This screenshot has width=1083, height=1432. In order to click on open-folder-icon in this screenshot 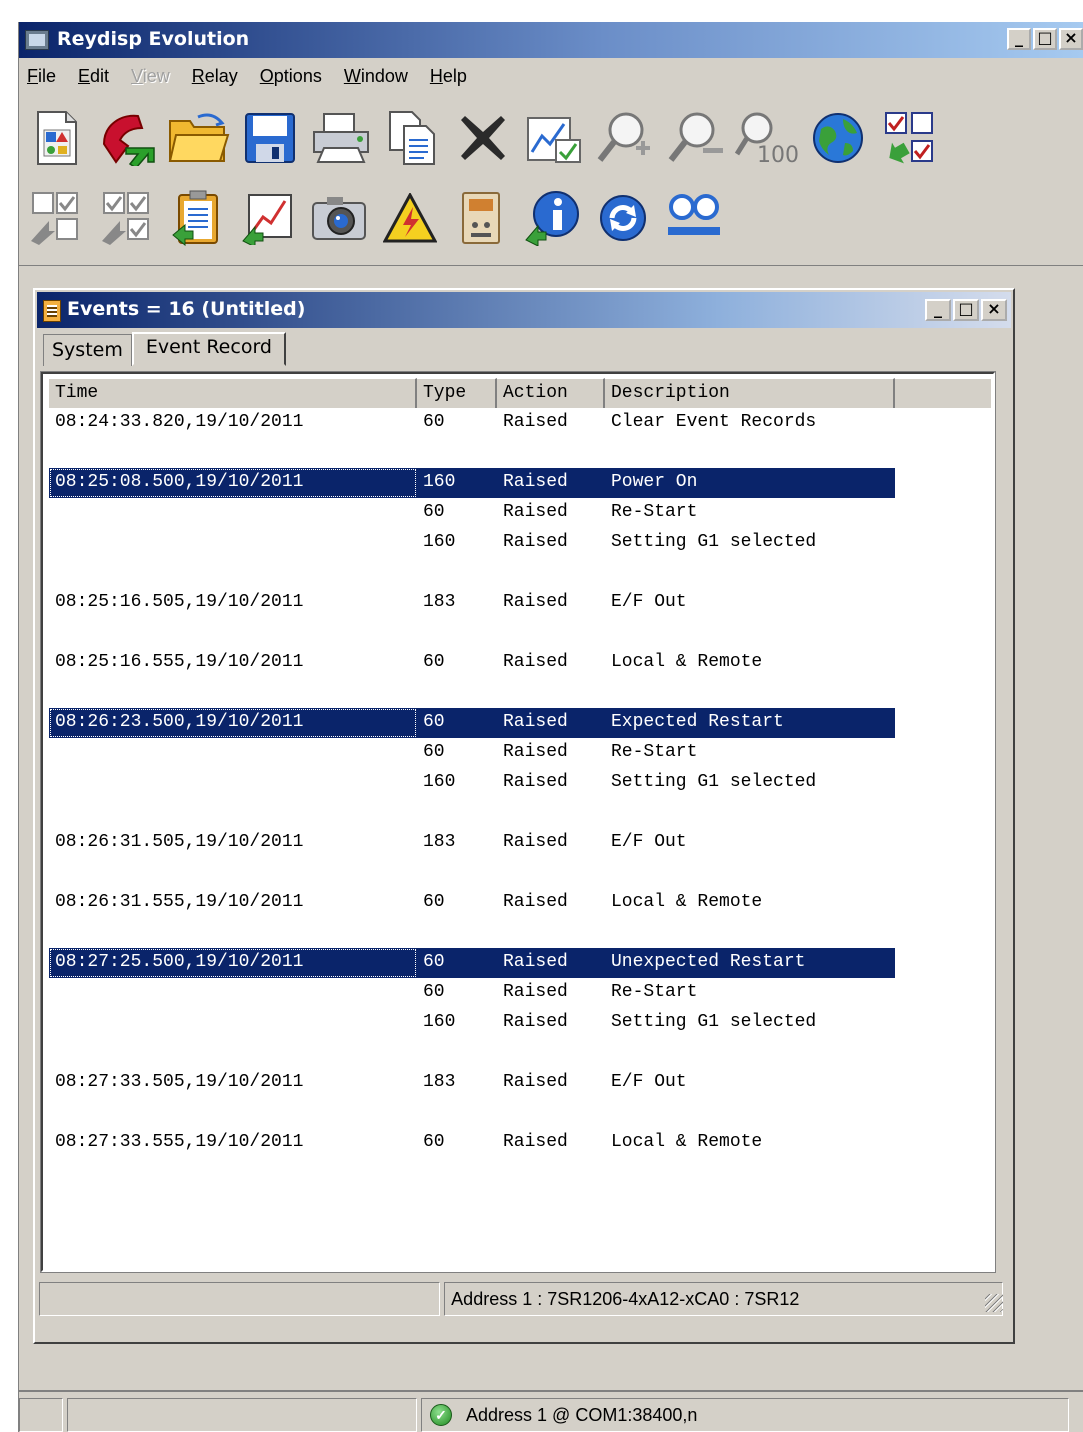, I will do `click(199, 138)`.